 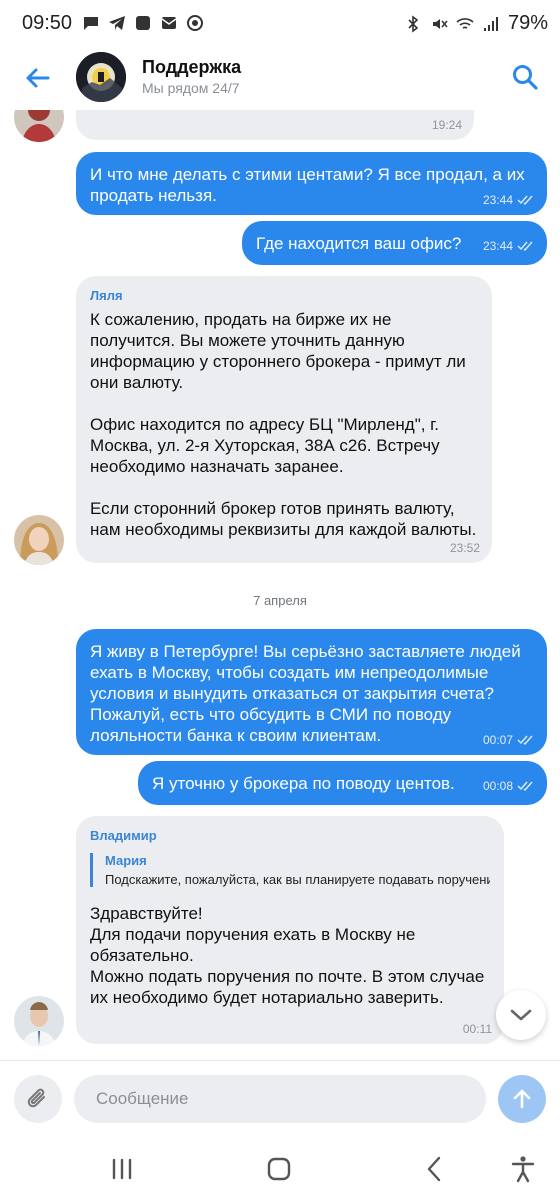 I want to click on message-input, so click(x=280, y=1099).